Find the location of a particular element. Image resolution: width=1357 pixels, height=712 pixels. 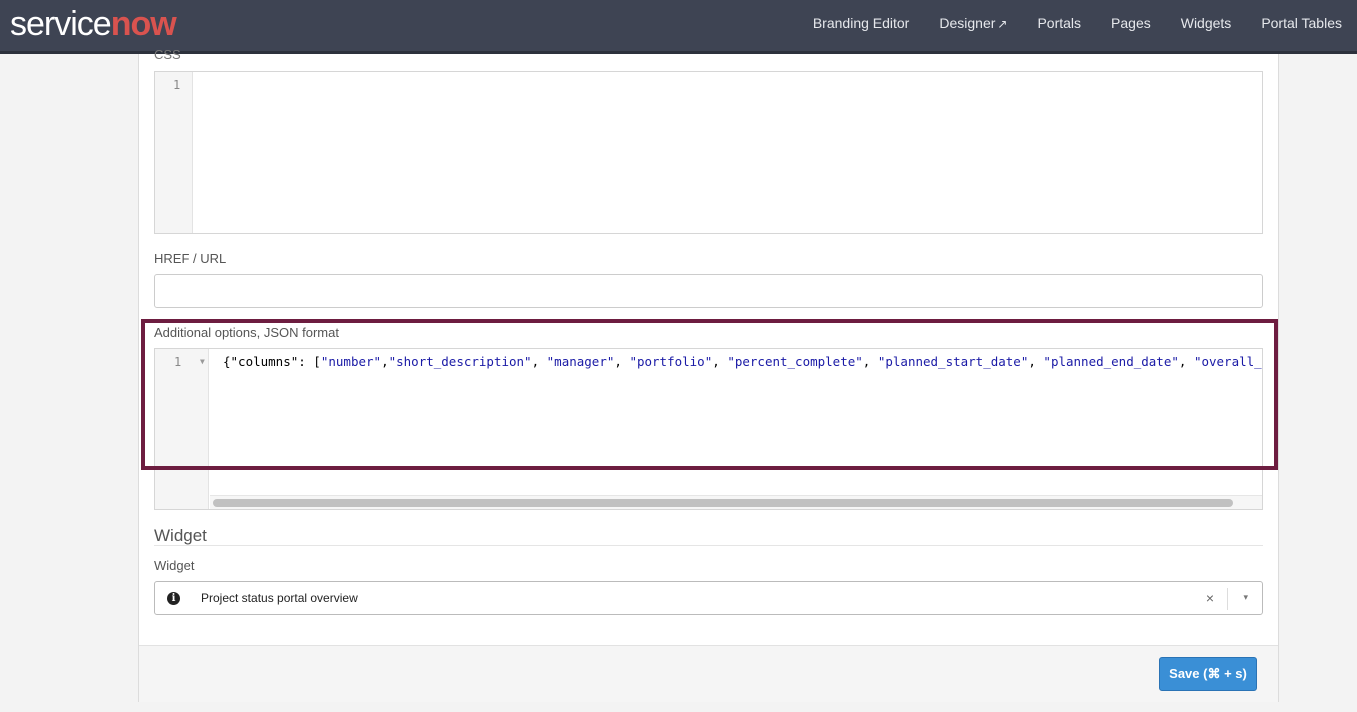

logo-service-text: service is located at coordinates (61, 24).